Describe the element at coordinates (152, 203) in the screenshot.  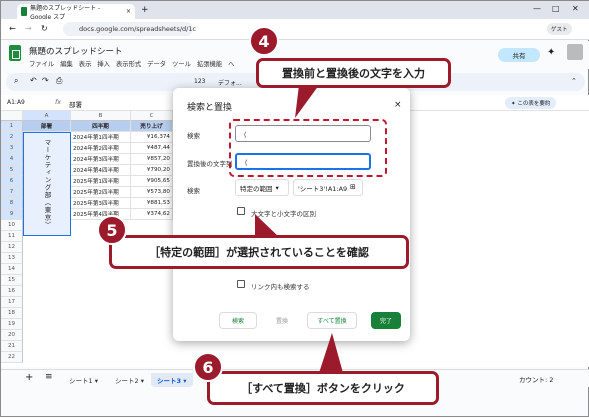
I see `sales-cell: ¥881,53` at that location.